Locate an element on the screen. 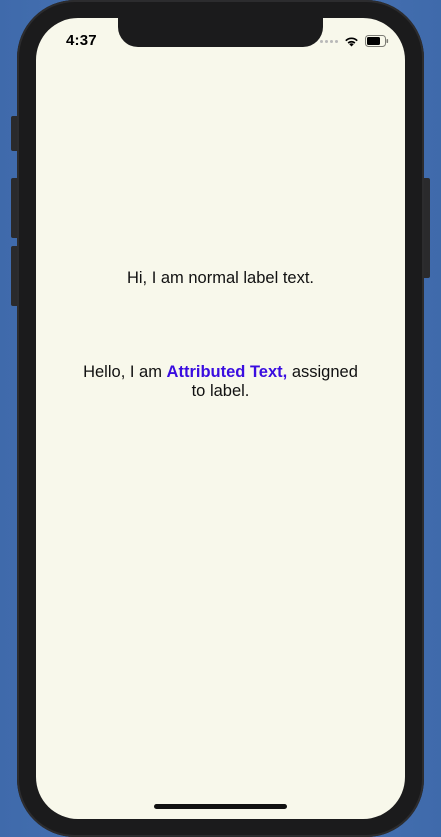 The width and height of the screenshot is (441, 837). normal-label: Hi, I am normal label text. is located at coordinates (220, 278).